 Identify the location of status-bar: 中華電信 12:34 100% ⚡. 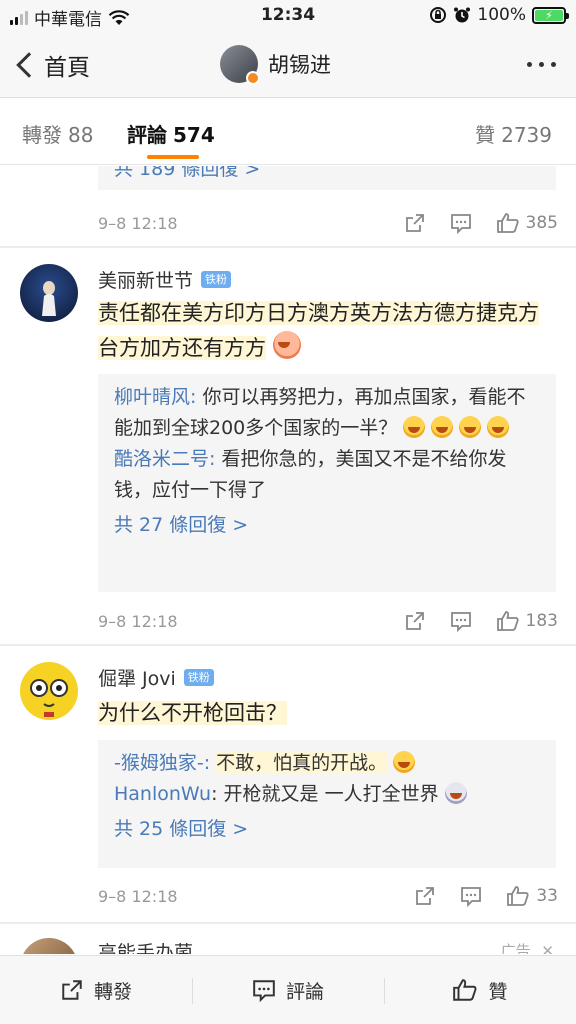
(288, 16).